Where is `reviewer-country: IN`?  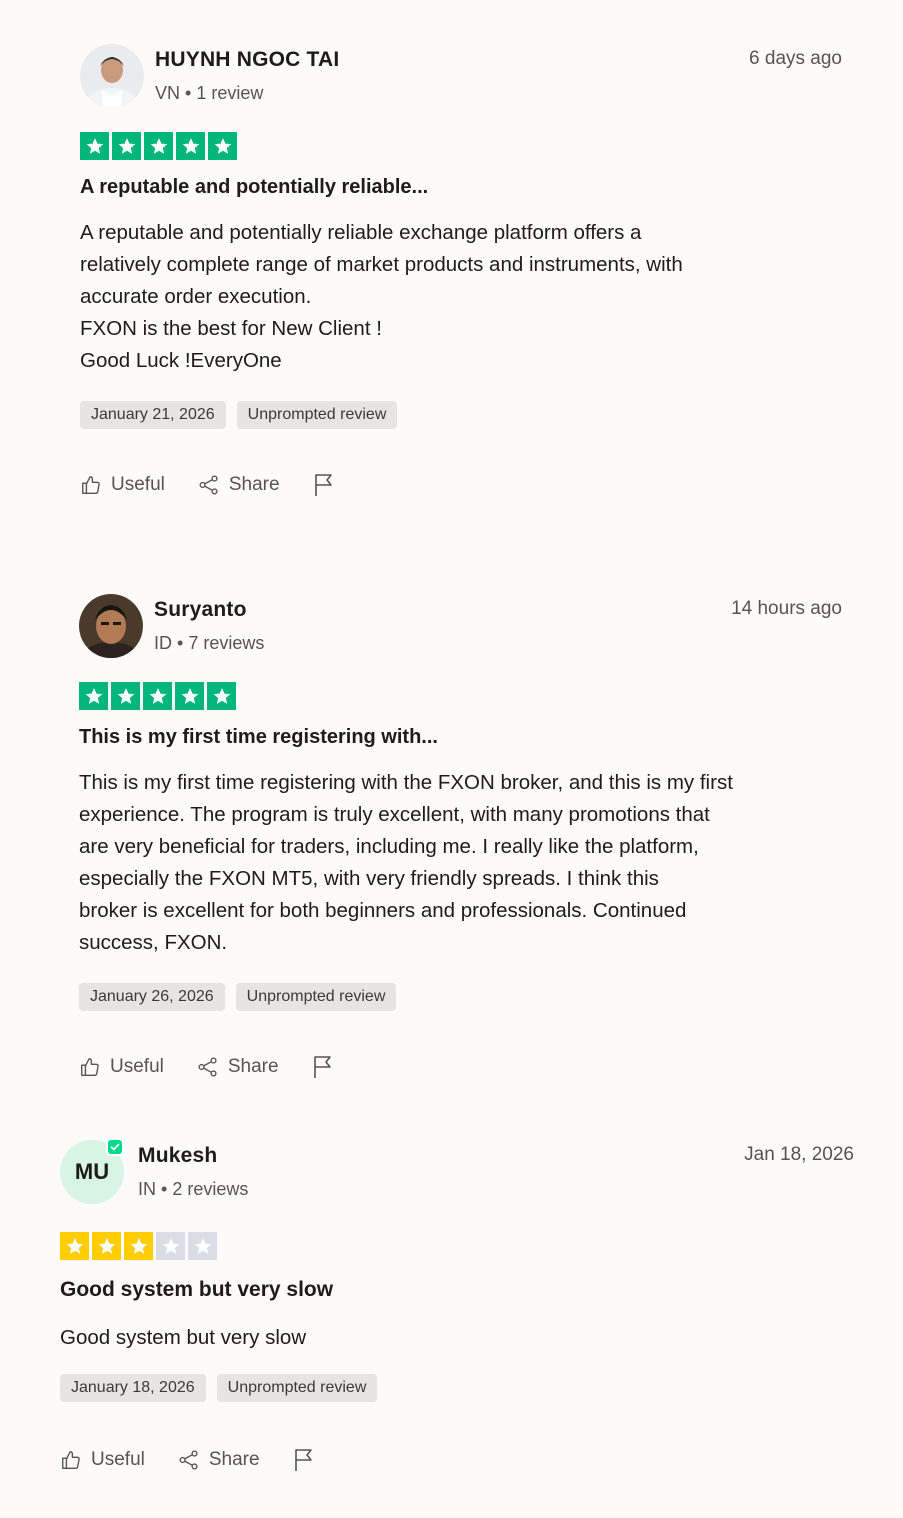
reviewer-country: IN is located at coordinates (147, 1189).